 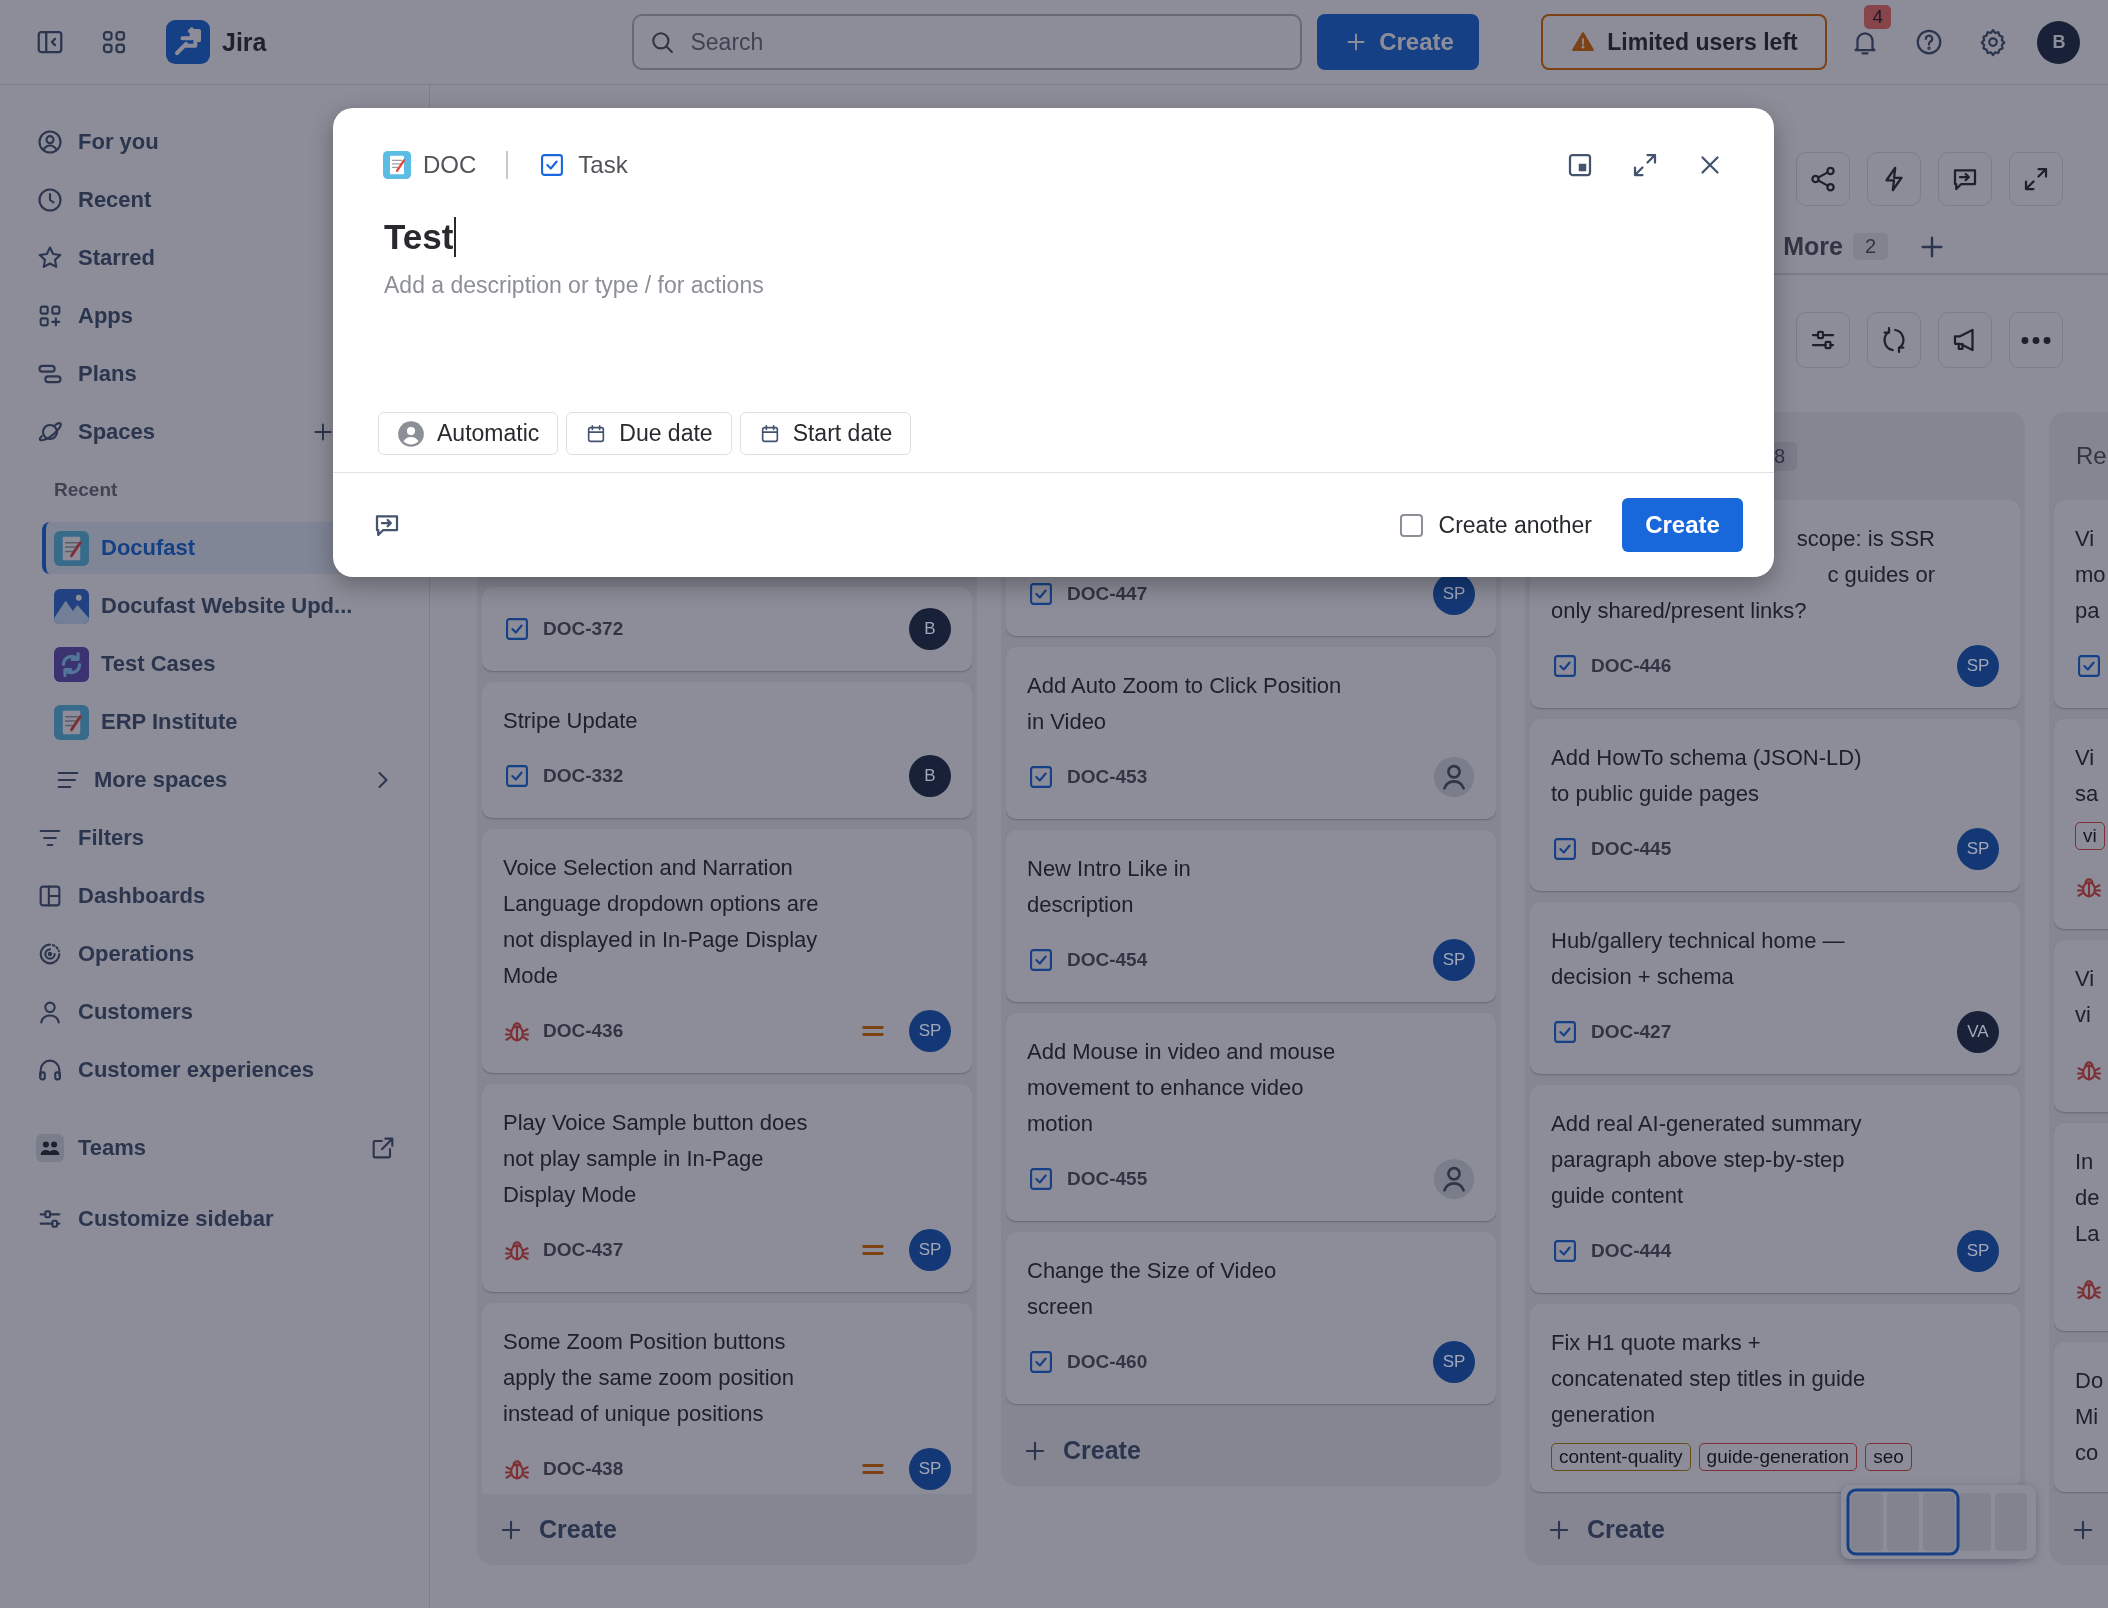 What do you see at coordinates (2081, 824) in the screenshot?
I see `card: Vi sa vi` at bounding box center [2081, 824].